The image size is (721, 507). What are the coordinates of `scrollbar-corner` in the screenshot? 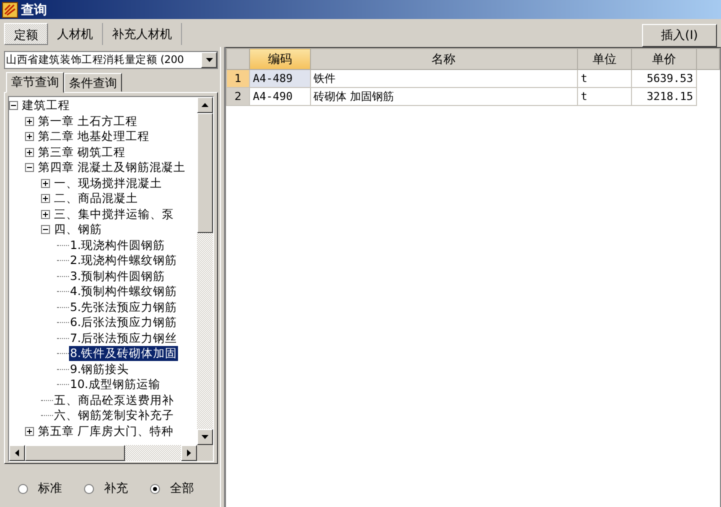 It's located at (205, 453).